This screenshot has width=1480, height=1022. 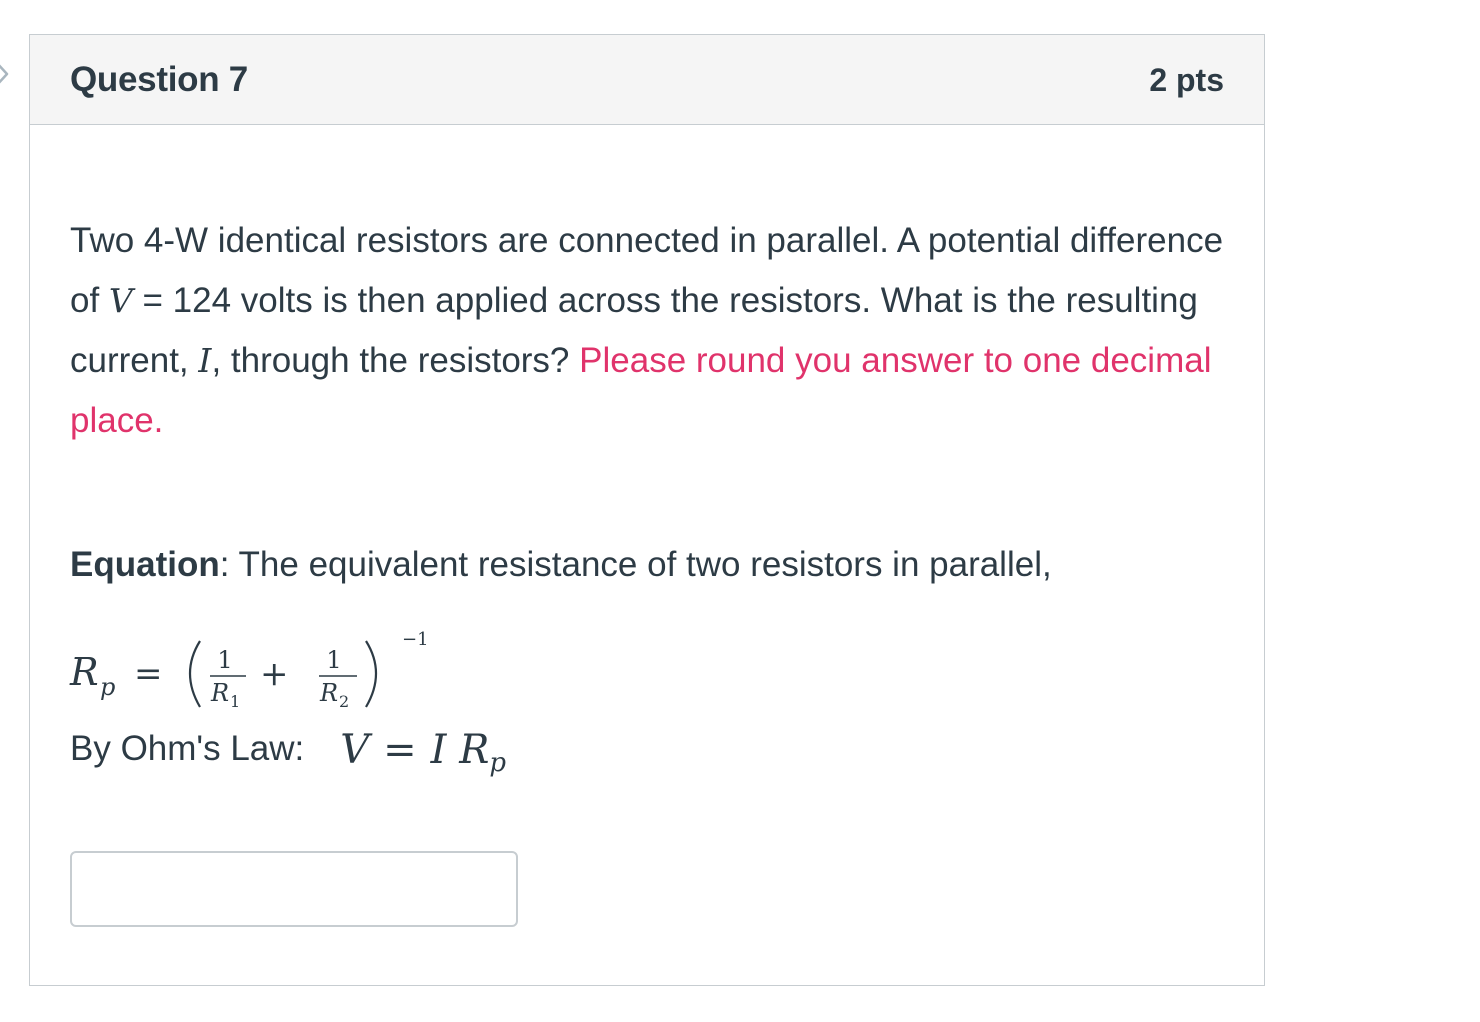 What do you see at coordinates (344, 701) in the screenshot?
I see `formula-denominator-2-sub: 2` at bounding box center [344, 701].